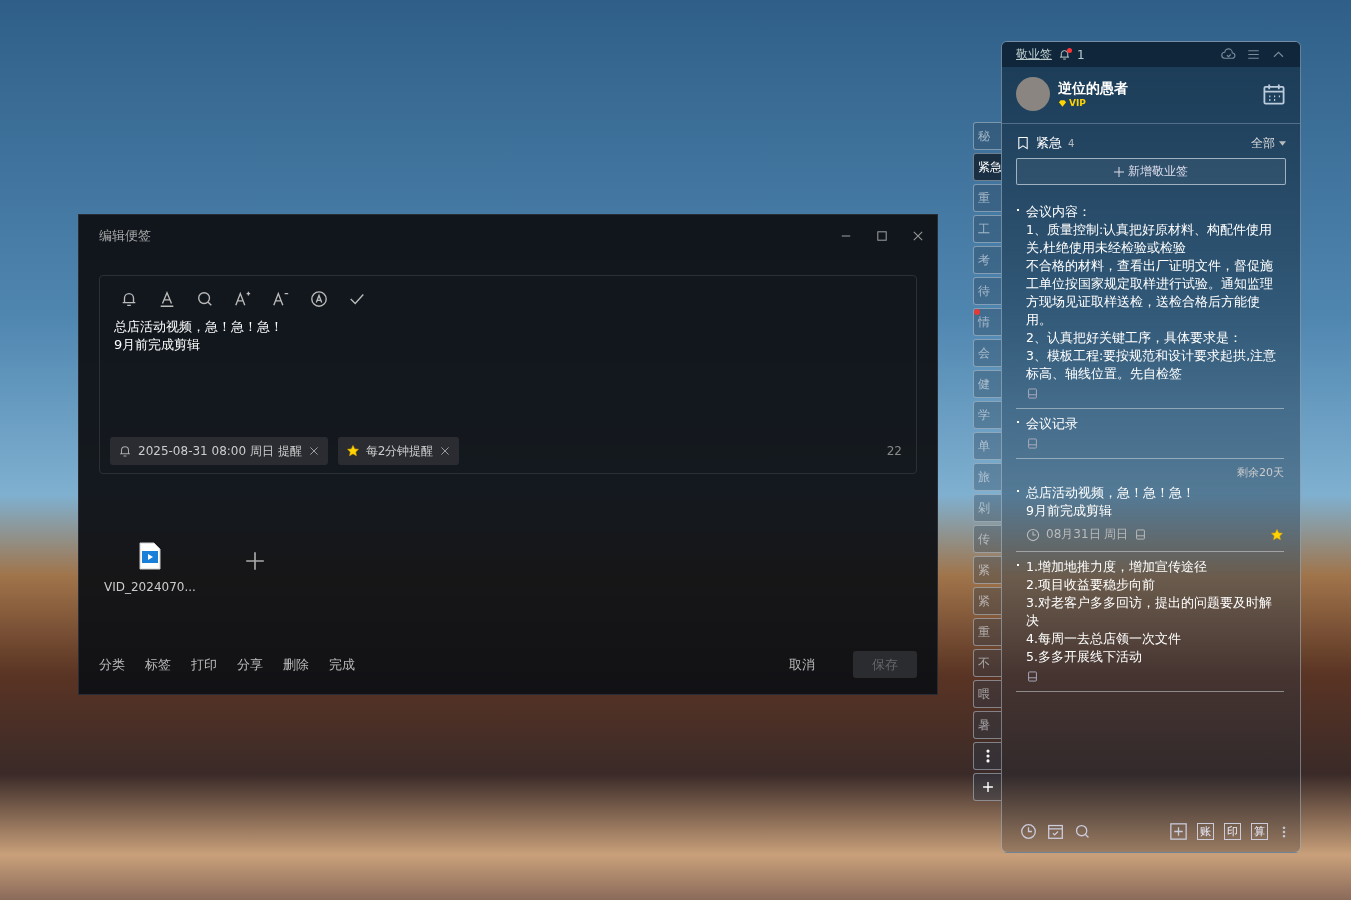  Describe the element at coordinates (987, 787) in the screenshot. I see `add-icon` at that location.